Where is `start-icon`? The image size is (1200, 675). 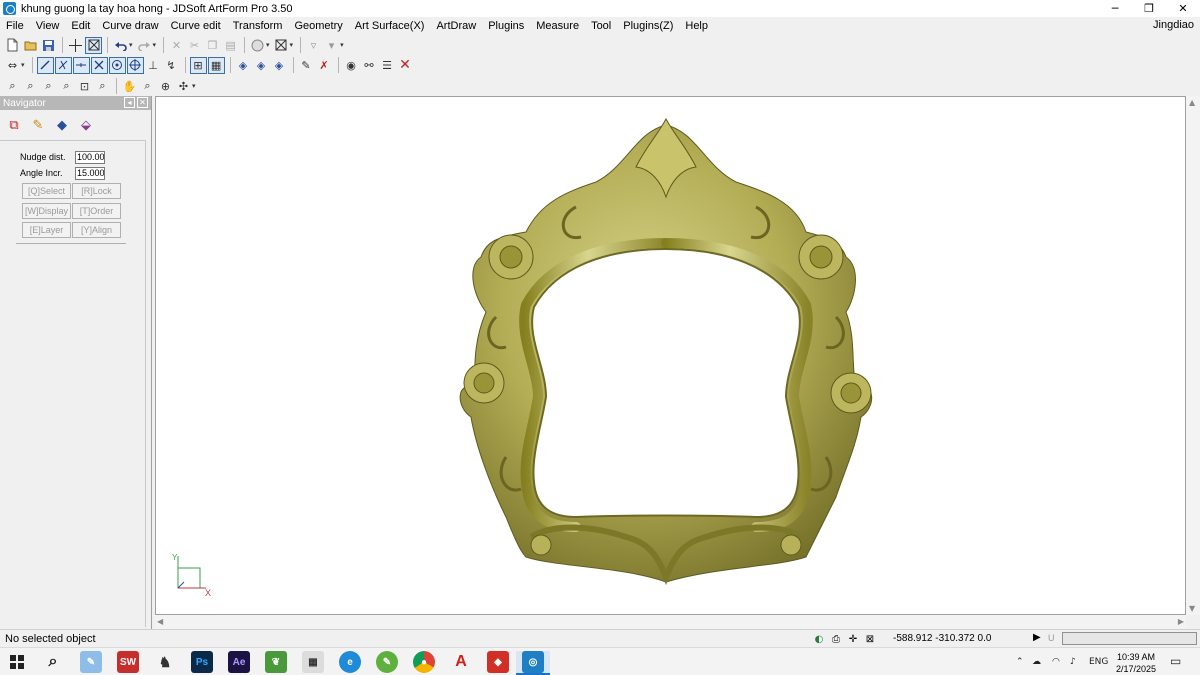 start-icon is located at coordinates (17, 662).